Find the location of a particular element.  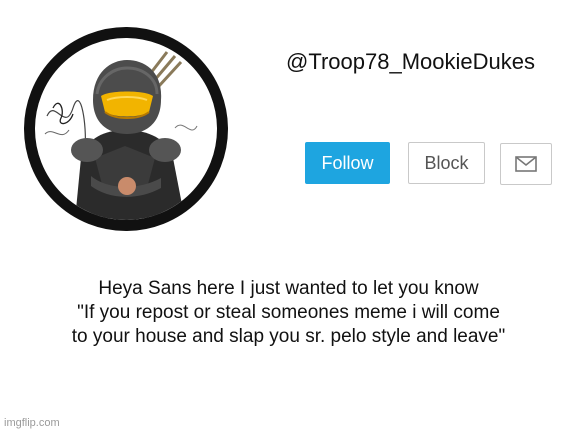

follow-button: Follow is located at coordinates (347, 163).